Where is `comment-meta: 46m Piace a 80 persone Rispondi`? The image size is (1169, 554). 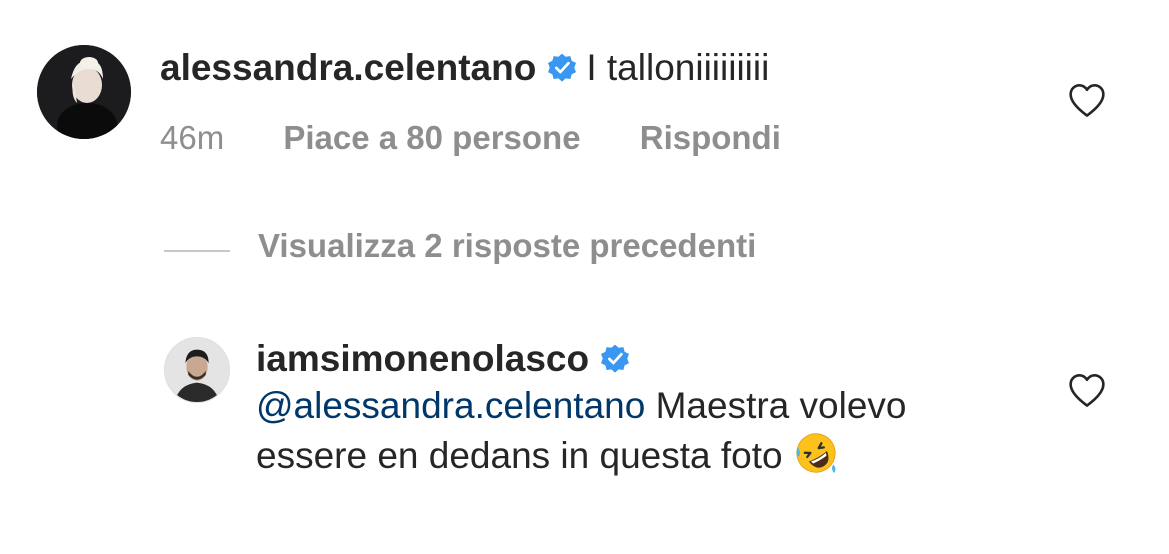
comment-meta: 46m Piace a 80 persone Rispondi is located at coordinates (470, 138).